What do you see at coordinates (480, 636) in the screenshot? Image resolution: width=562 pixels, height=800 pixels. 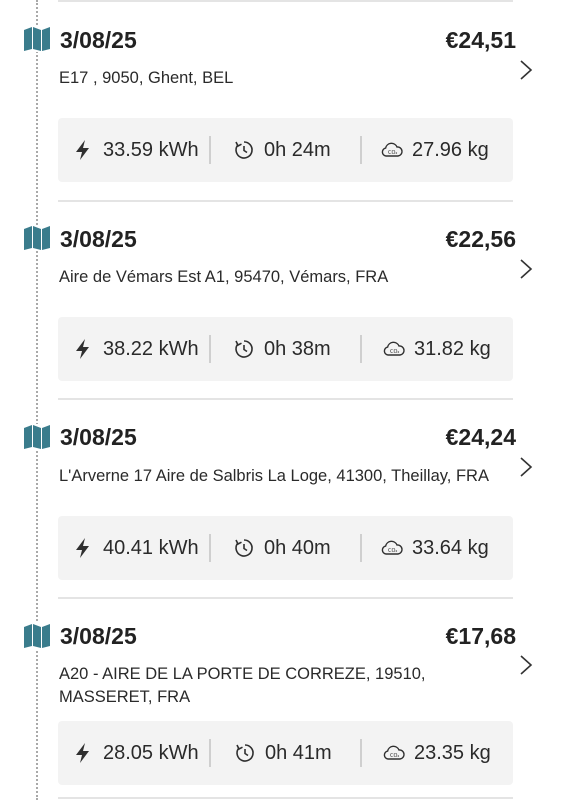 I see `session-price: €17,68` at bounding box center [480, 636].